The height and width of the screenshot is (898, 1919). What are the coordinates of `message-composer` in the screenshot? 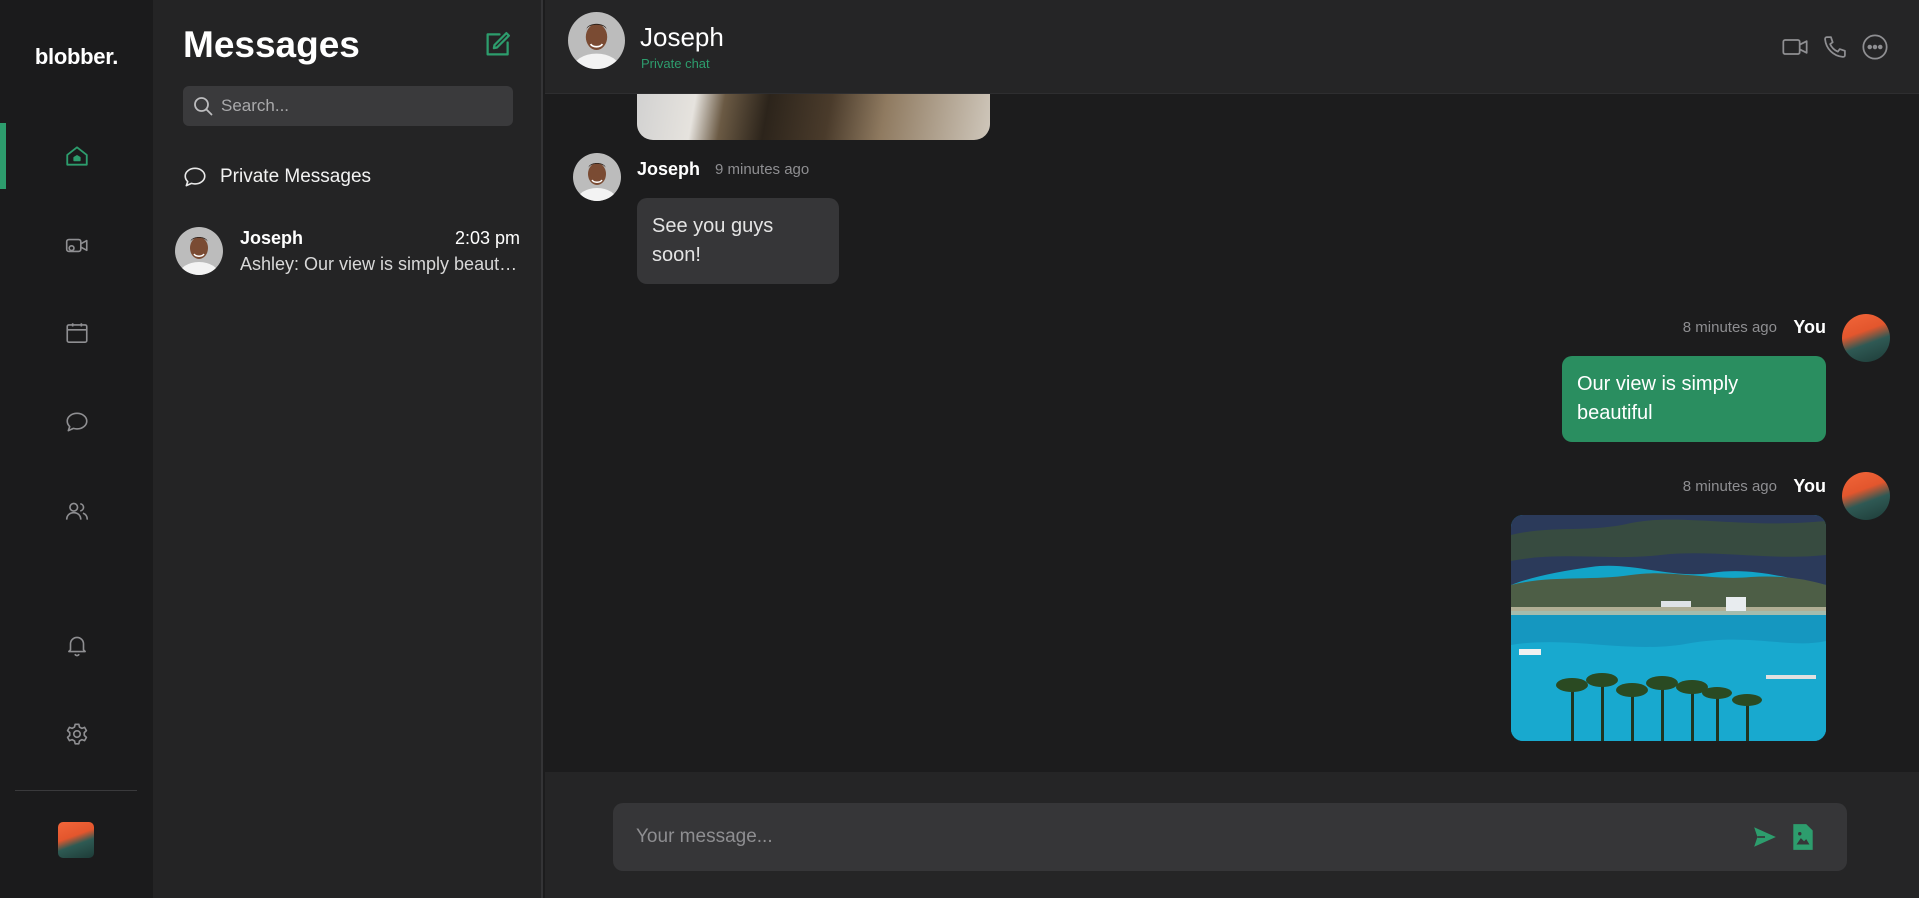 It's located at (1230, 837).